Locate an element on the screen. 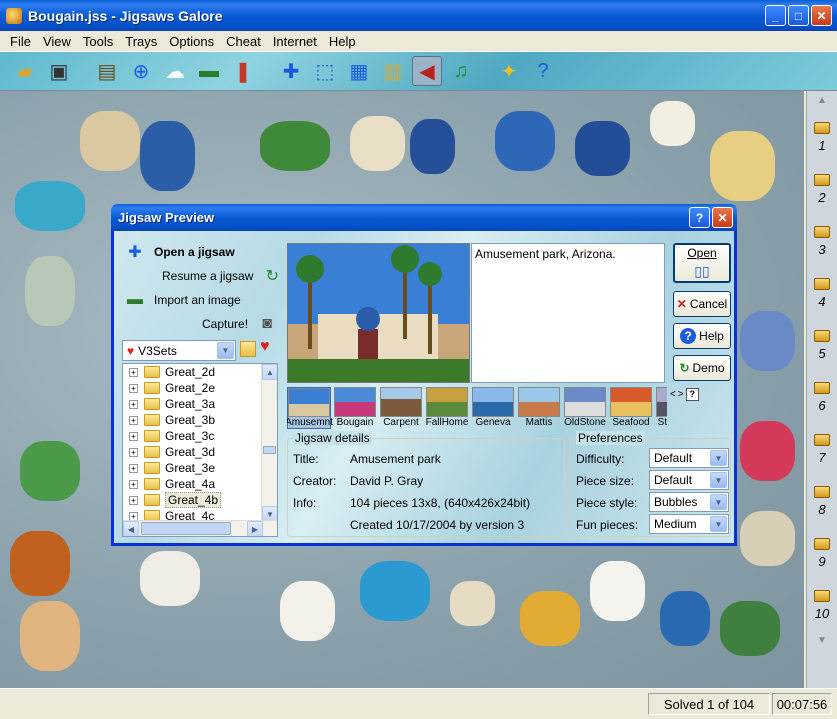  save-icon: ▣ is located at coordinates (59, 71).